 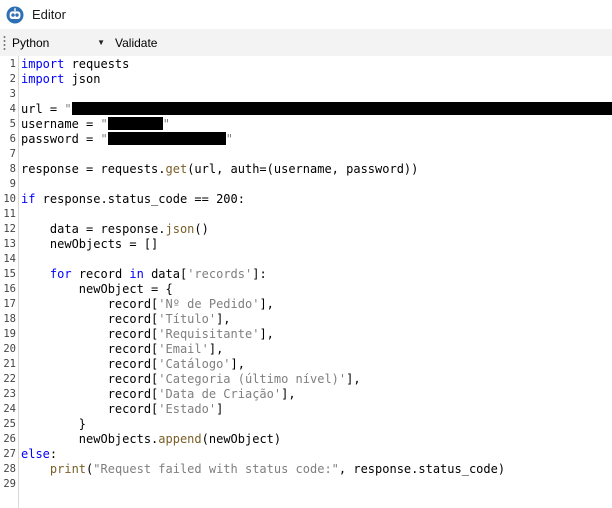 I want to click on line-number: 26, so click(x=9, y=439).